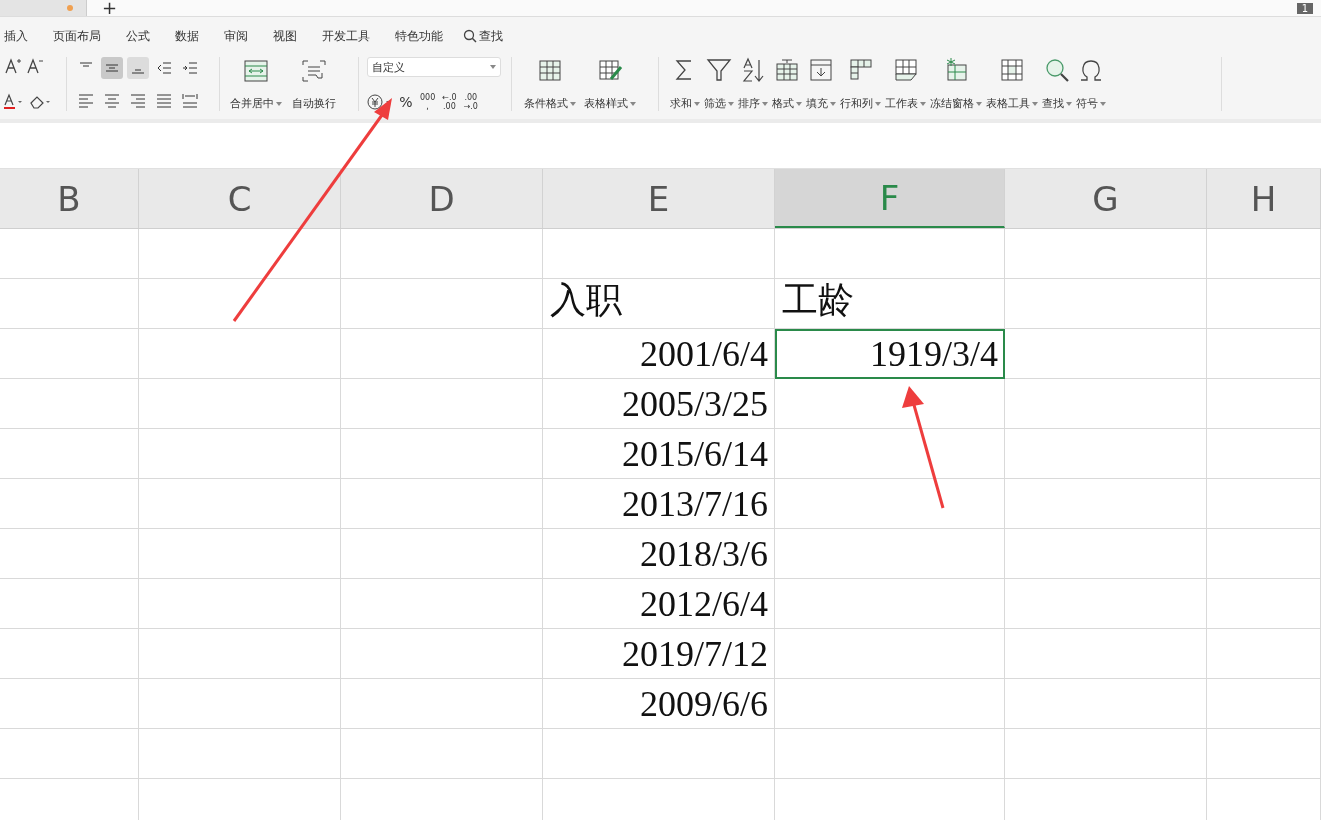 This screenshot has width=1321, height=820. Describe the element at coordinates (659, 404) in the screenshot. I see `table-cell: 2005/3/25` at that location.